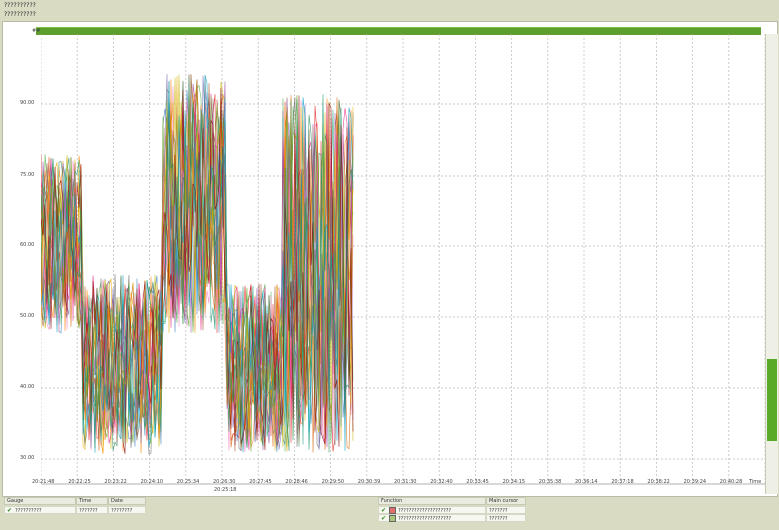 Image resolution: width=779 pixels, height=530 pixels. Describe the element at coordinates (425, 519) in the screenshot. I see `function-name: ????????????????????` at that location.